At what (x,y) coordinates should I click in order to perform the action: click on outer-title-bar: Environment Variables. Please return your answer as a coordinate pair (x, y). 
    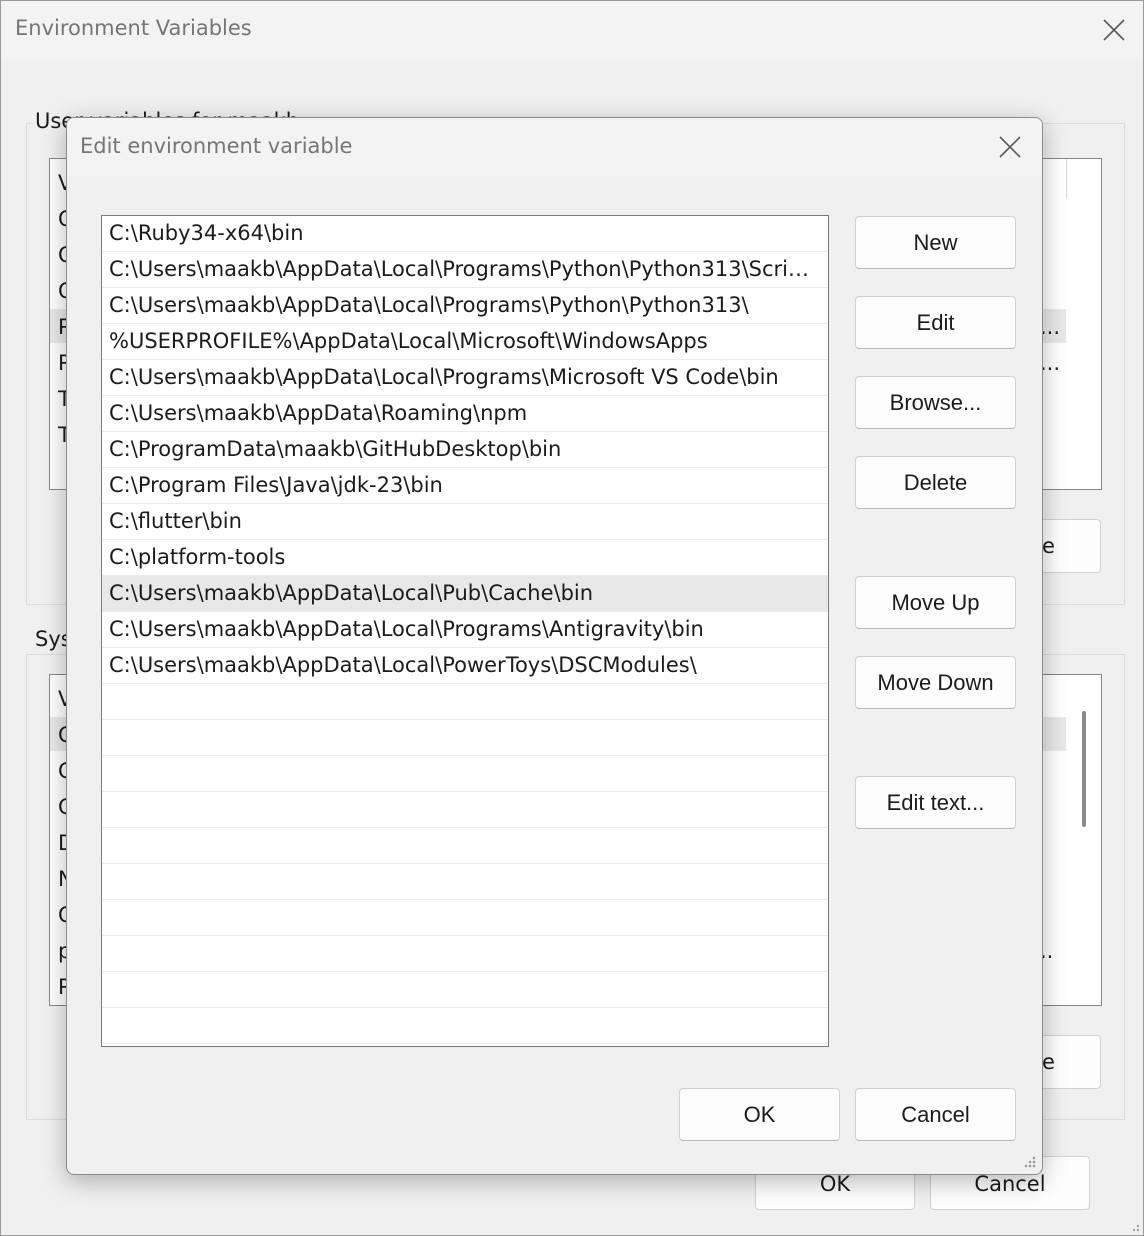
    Looking at the image, I should click on (572, 30).